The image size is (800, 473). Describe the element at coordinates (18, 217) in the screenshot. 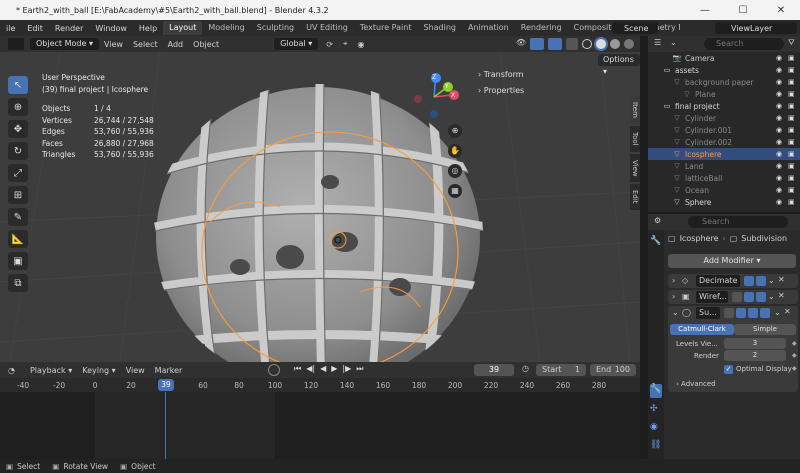

I see `annotate-tool-icon: ✎` at that location.